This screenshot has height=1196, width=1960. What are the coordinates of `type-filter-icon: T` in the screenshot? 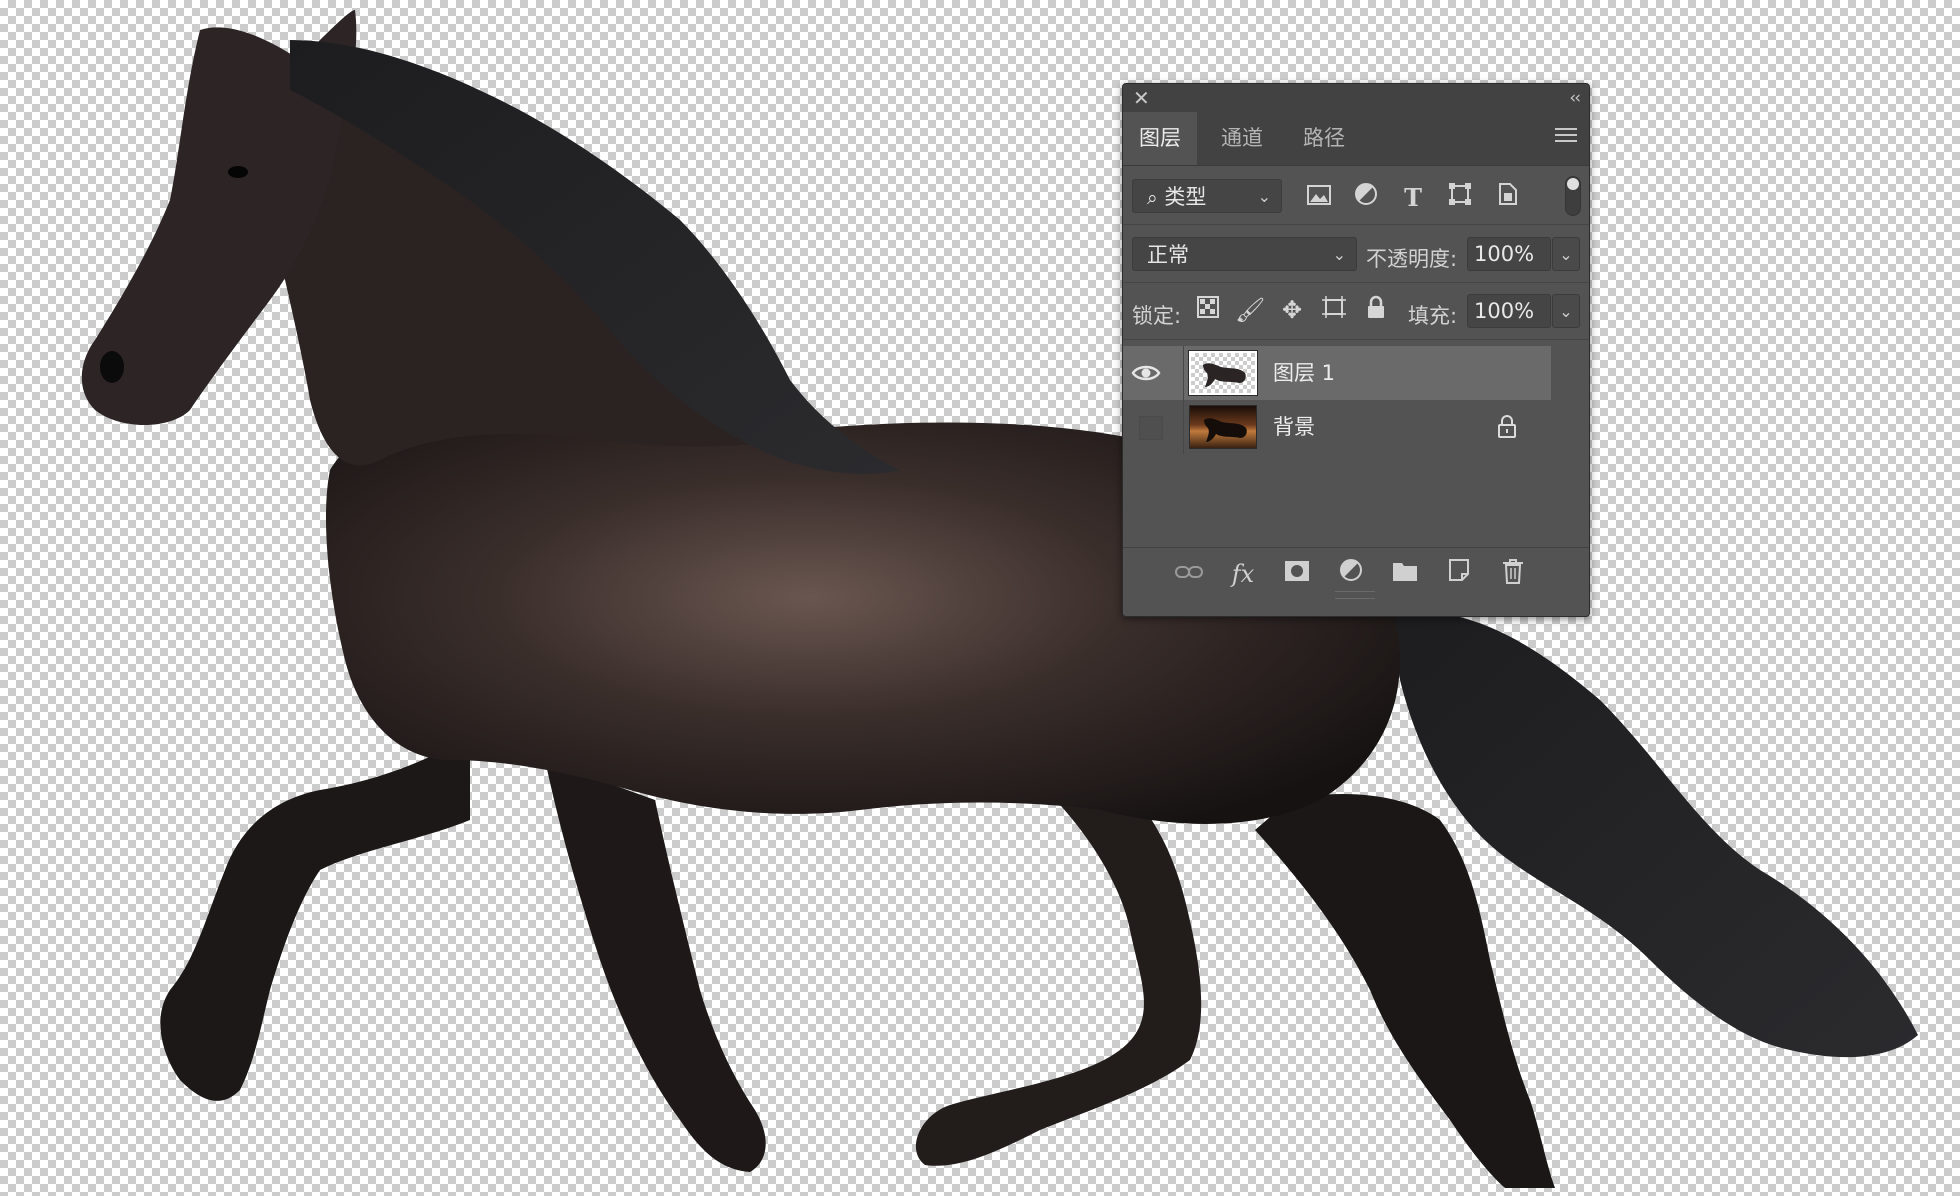 It's located at (1413, 198).